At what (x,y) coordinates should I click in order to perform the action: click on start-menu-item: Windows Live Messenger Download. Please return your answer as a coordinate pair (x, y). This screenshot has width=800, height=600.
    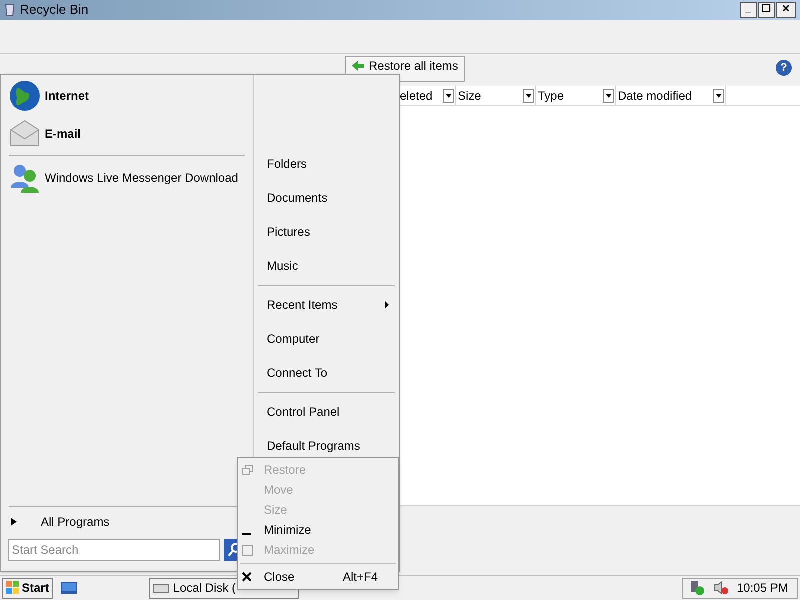
    Looking at the image, I should click on (127, 178).